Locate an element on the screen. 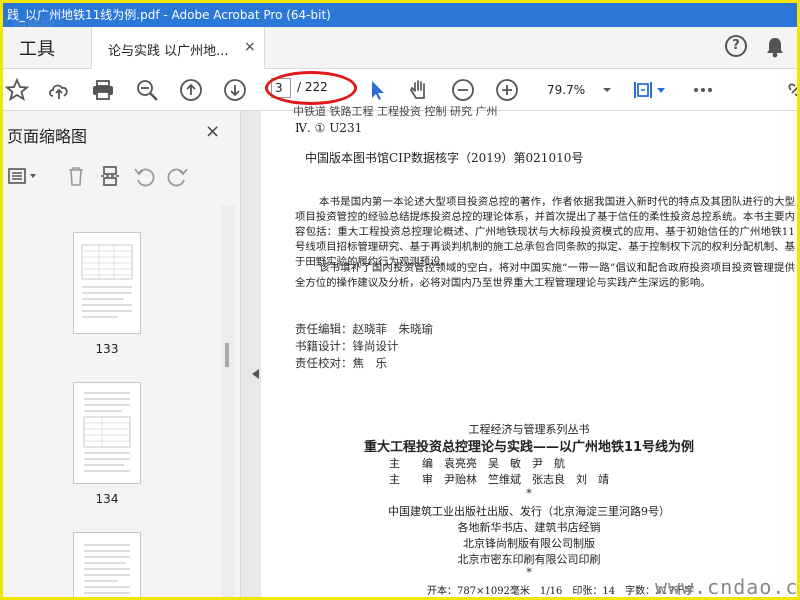 Image resolution: width=800 pixels, height=600 pixels. chevron-down-icon is located at coordinates (661, 91).